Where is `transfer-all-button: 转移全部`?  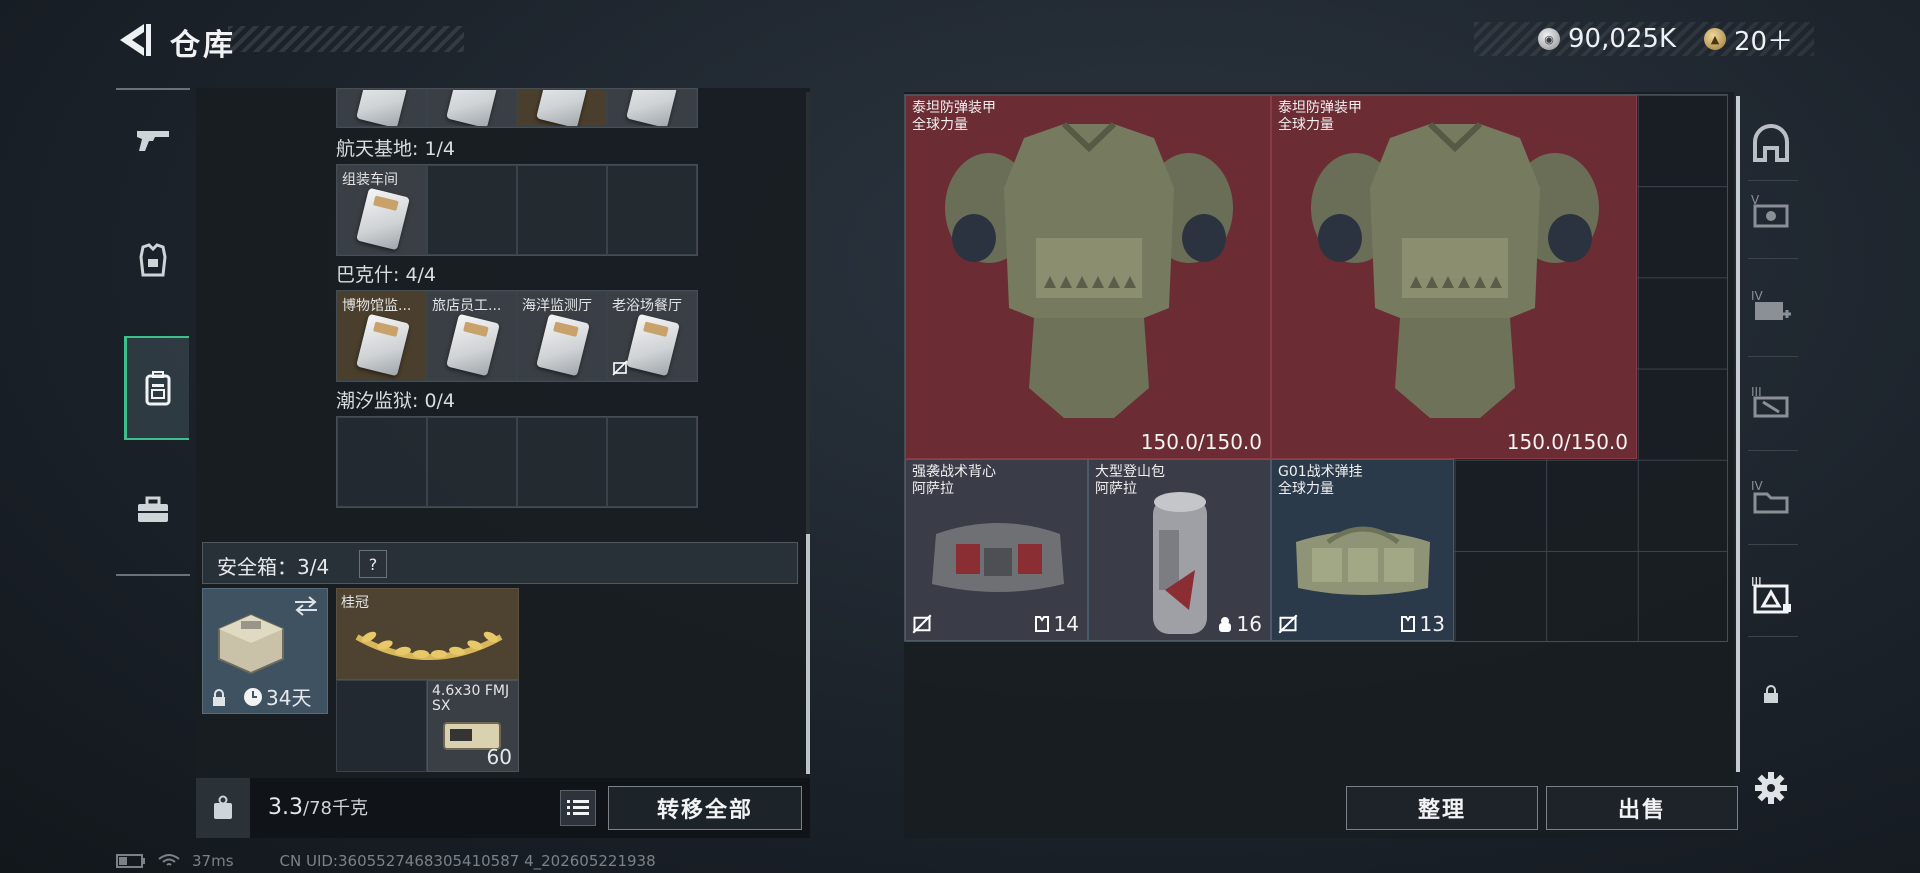
transfer-all-button: 转移全部 is located at coordinates (705, 808).